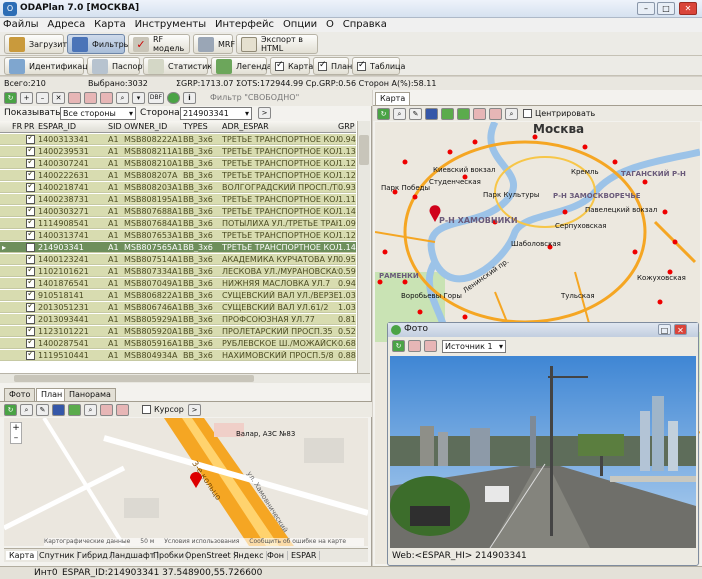 Image resolution: width=702 pixels, height=579 pixels. Describe the element at coordinates (122, 410) in the screenshot. I see `save-icon` at that location.